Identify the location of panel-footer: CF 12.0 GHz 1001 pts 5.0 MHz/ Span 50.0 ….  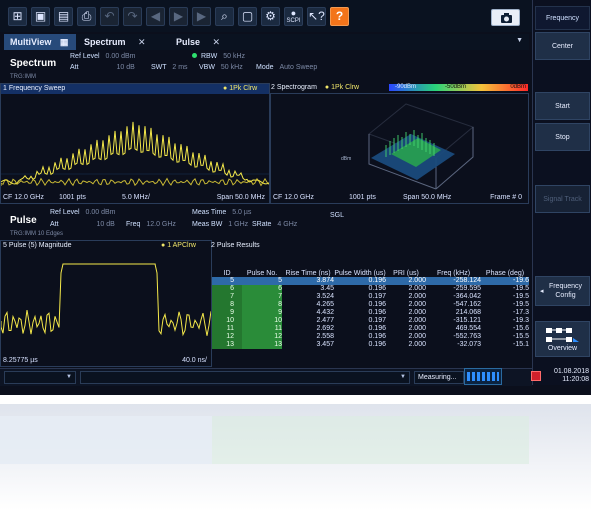
(135, 198).